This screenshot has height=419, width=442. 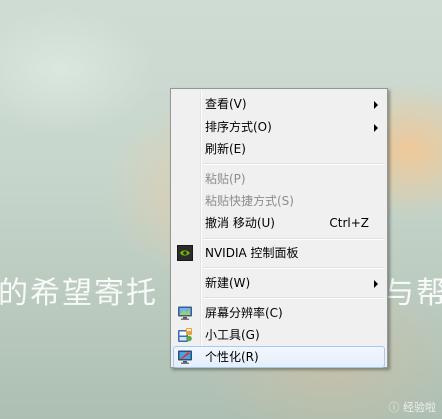 I want to click on menu-item-paste-shortcut: 粘贴快捷方式(S), so click(x=279, y=201).